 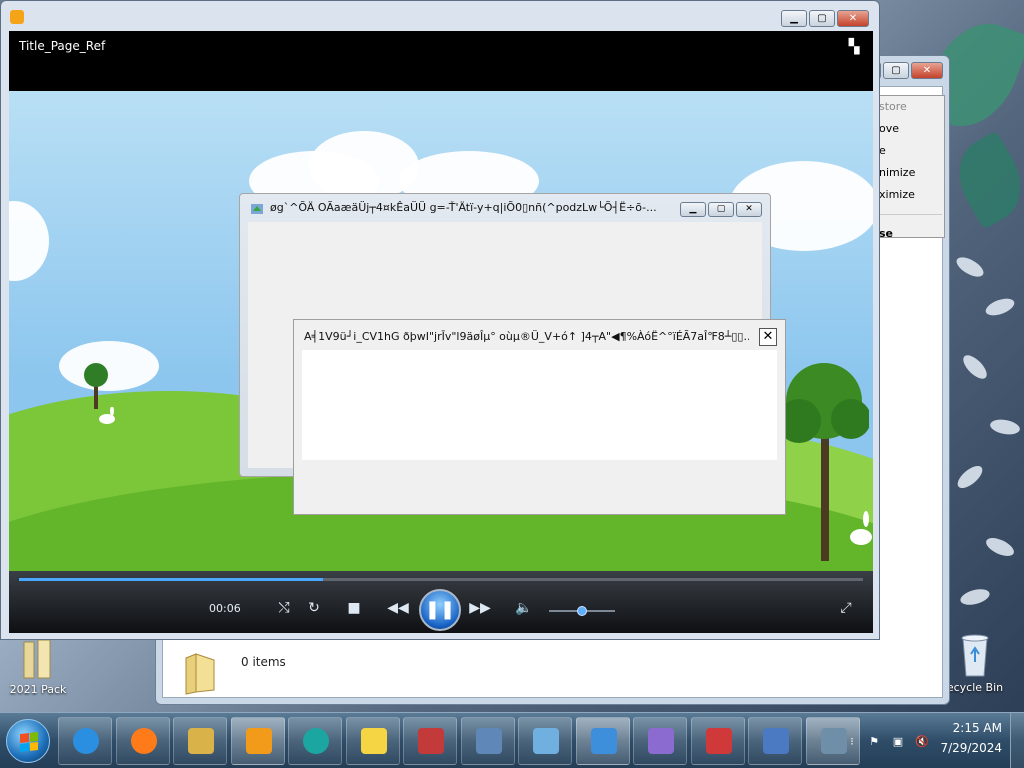 I want to click on media-center-icon, so click(x=316, y=741).